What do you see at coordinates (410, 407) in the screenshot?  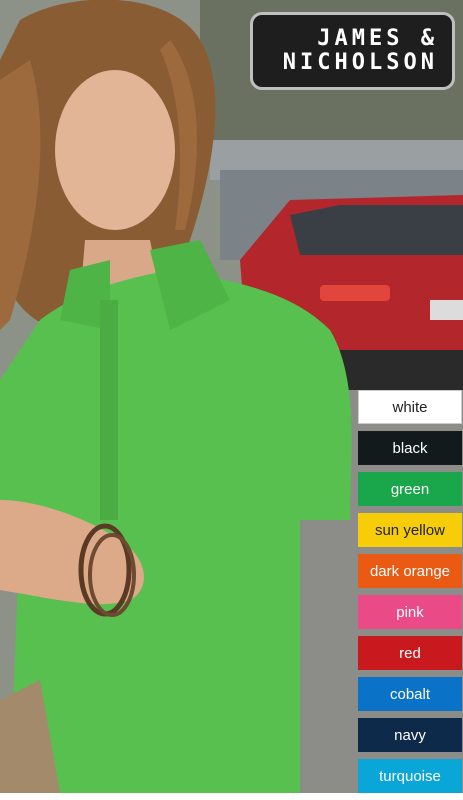 I see `color-swatch-white: white` at bounding box center [410, 407].